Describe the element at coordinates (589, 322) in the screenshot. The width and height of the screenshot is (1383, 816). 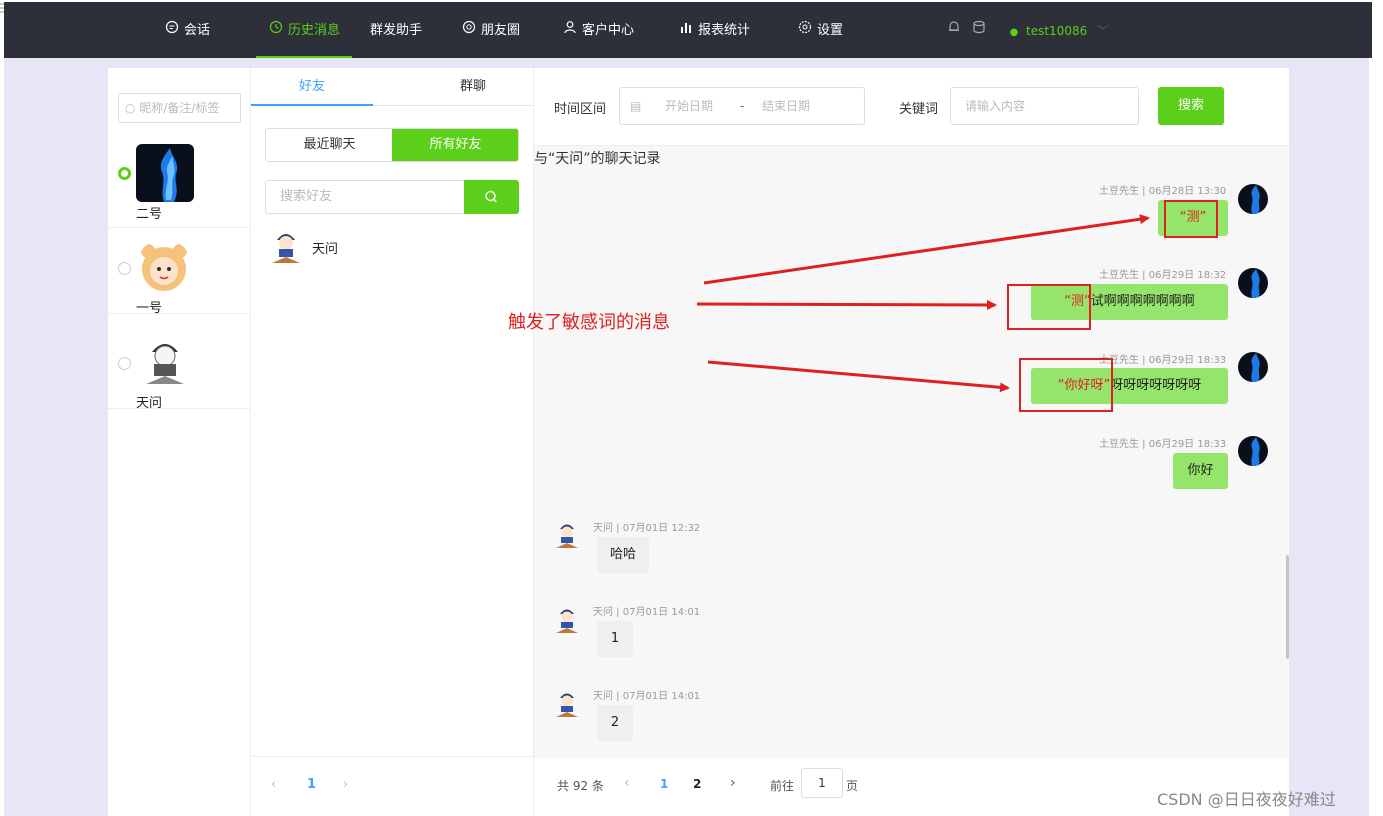
I see `annotation-label: 触发了敏感词的消息` at that location.